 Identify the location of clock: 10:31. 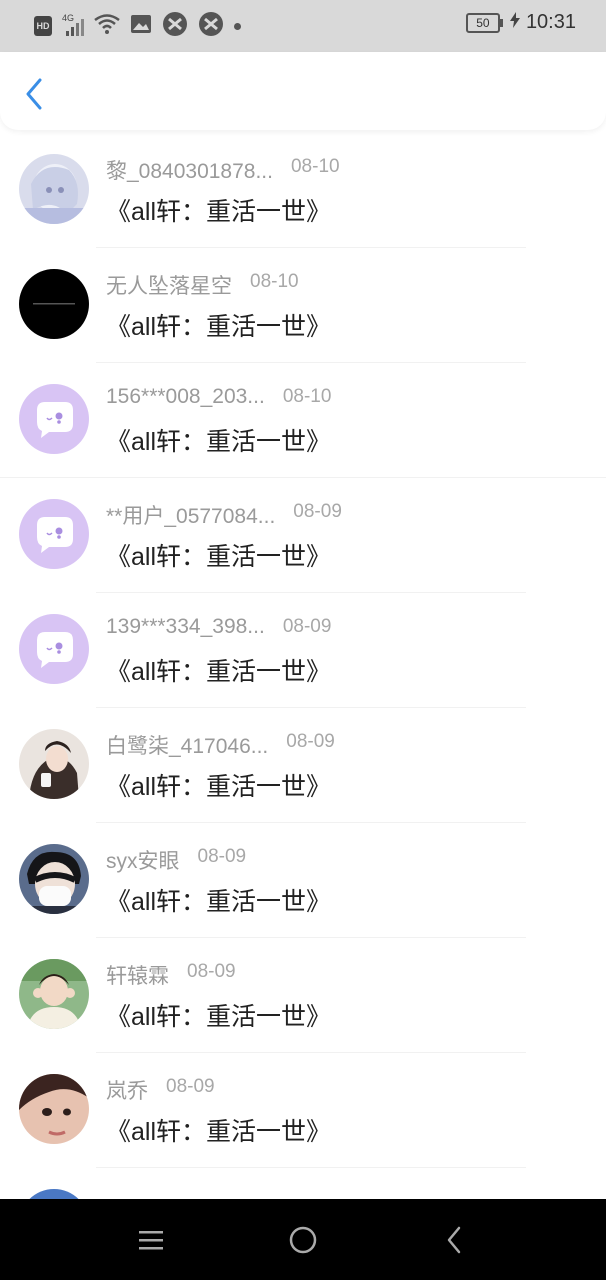
(550, 22).